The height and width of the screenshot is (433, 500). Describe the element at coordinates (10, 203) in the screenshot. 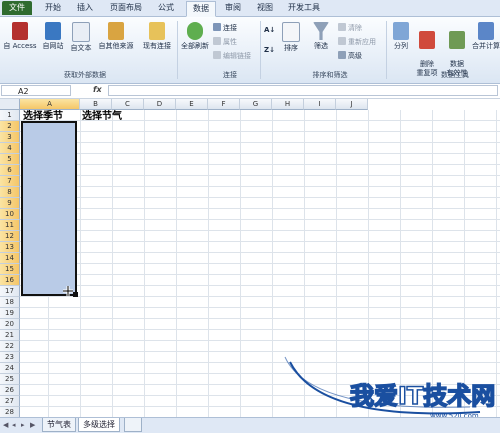

I see `row-header-9: 9` at that location.